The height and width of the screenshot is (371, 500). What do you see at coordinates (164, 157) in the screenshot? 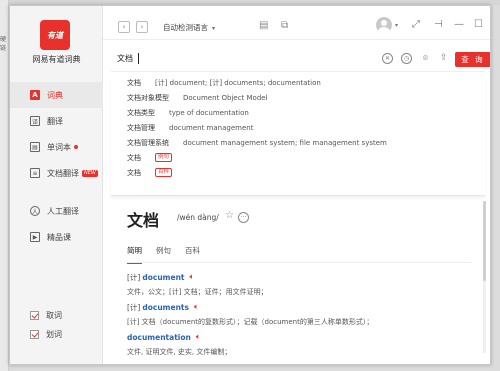
I see `suggestion-tag: 例句` at bounding box center [164, 157].